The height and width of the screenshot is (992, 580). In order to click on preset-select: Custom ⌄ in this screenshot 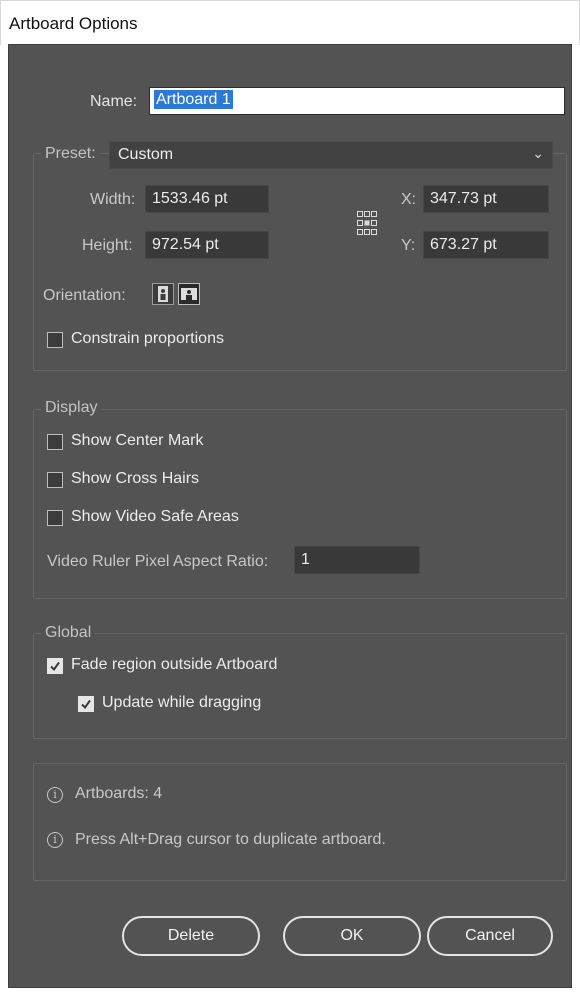, I will do `click(331, 155)`.